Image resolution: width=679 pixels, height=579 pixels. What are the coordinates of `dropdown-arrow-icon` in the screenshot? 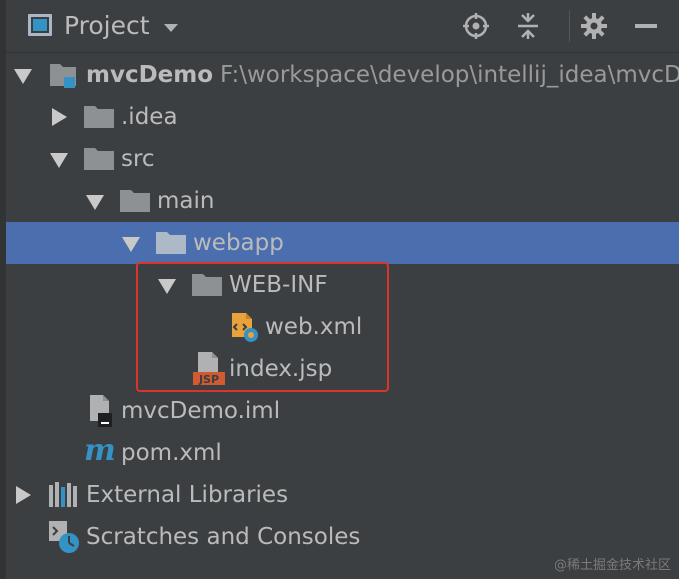 It's located at (171, 28).